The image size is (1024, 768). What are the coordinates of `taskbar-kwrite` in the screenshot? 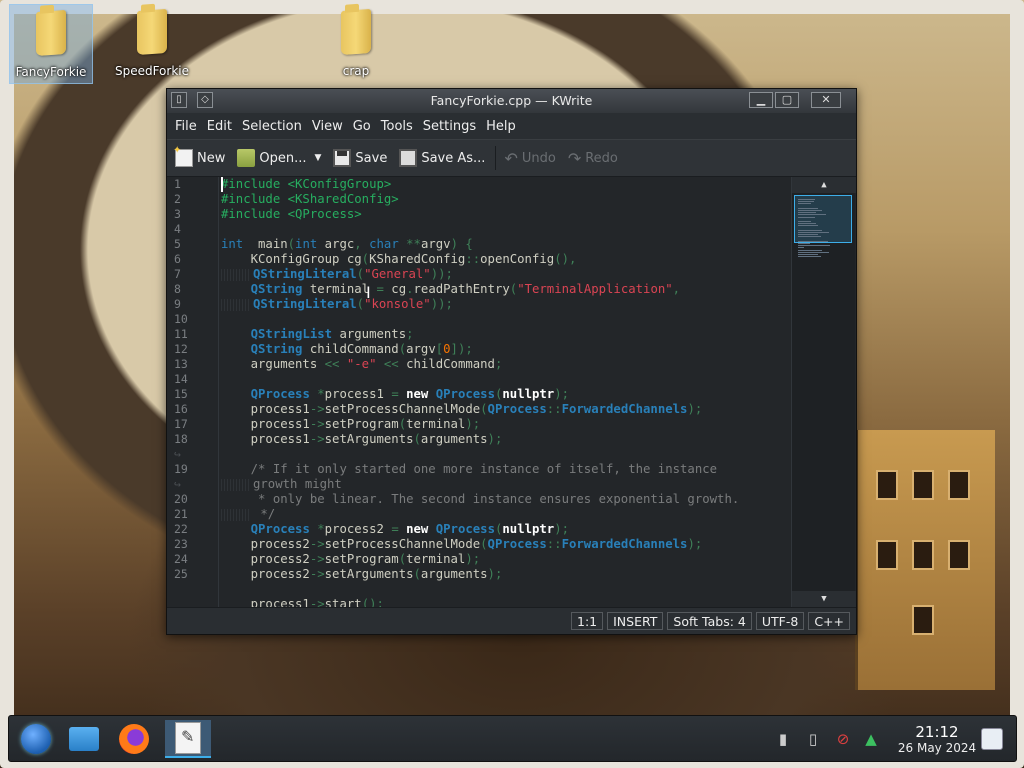 It's located at (188, 739).